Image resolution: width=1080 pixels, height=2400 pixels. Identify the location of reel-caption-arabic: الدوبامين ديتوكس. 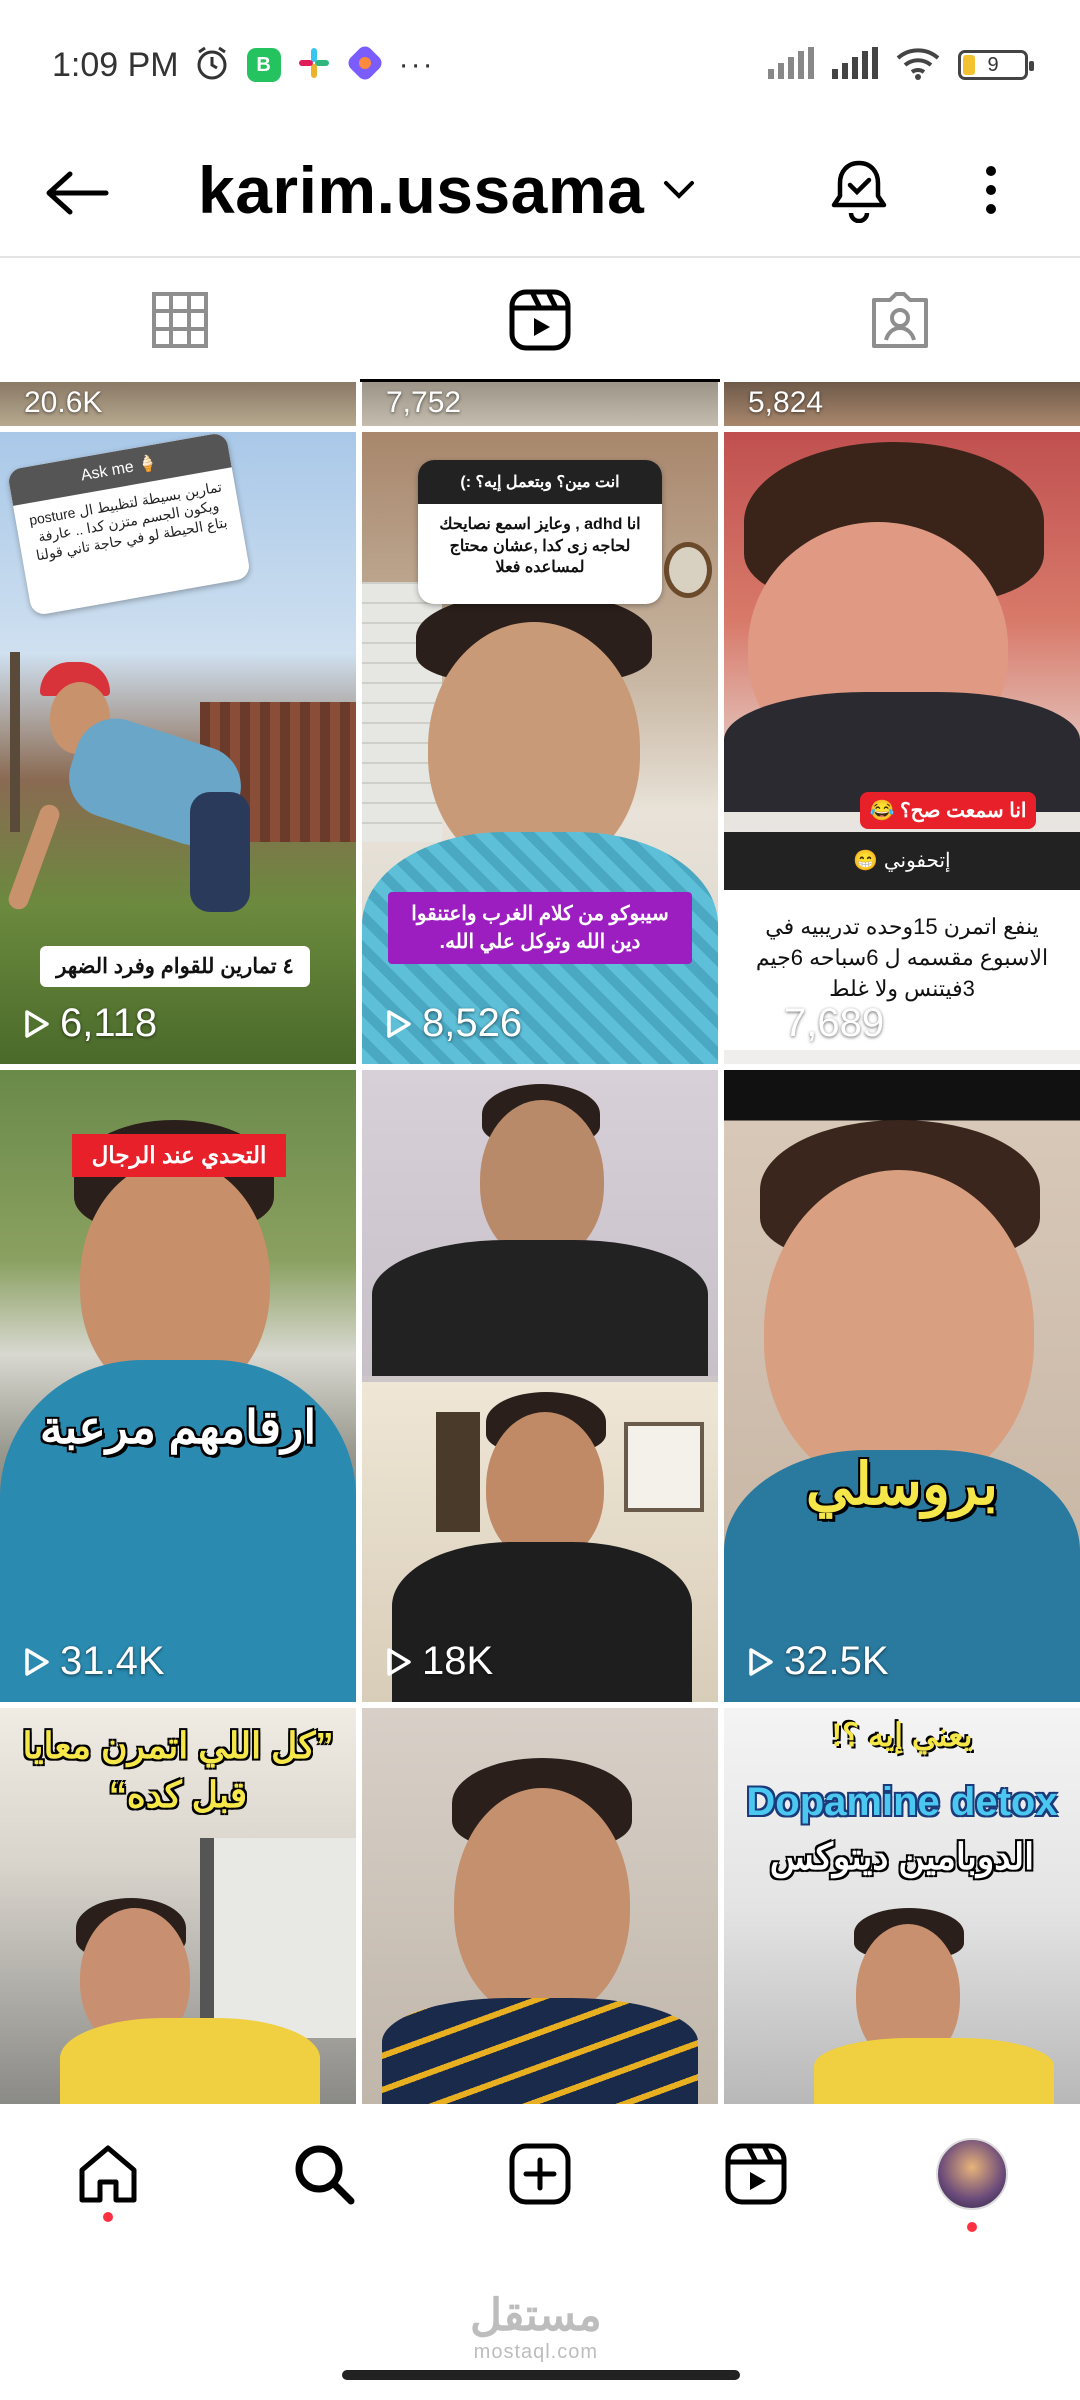
(902, 1856).